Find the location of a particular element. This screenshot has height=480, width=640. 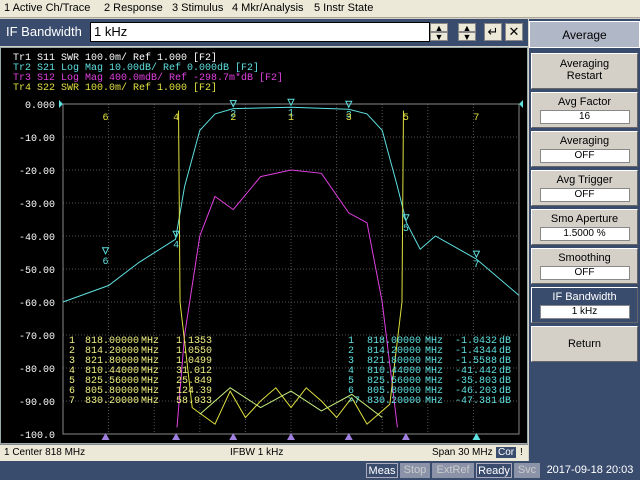

avg-trigger-button: Avg Trigger OFF is located at coordinates (584, 188).